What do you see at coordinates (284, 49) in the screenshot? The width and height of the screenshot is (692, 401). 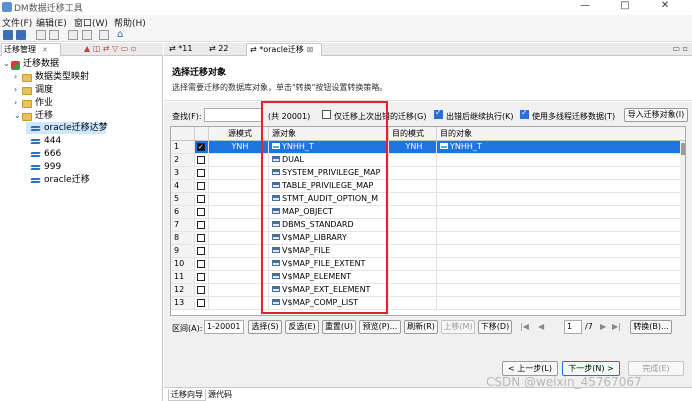 I see `tab-oracle-migration: ⇄ *oracle迁移 ⊠` at bounding box center [284, 49].